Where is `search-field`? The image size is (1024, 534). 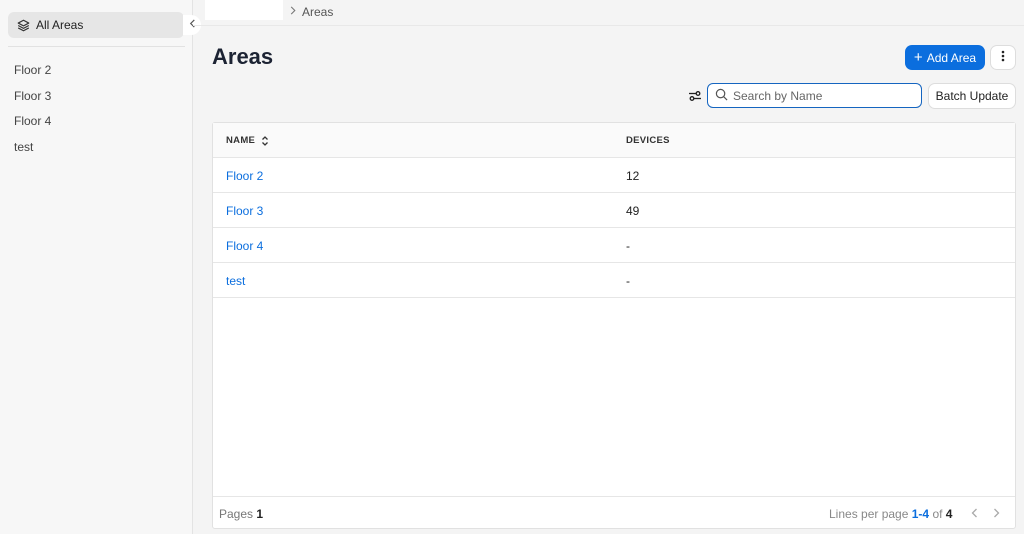
search-field is located at coordinates (814, 95).